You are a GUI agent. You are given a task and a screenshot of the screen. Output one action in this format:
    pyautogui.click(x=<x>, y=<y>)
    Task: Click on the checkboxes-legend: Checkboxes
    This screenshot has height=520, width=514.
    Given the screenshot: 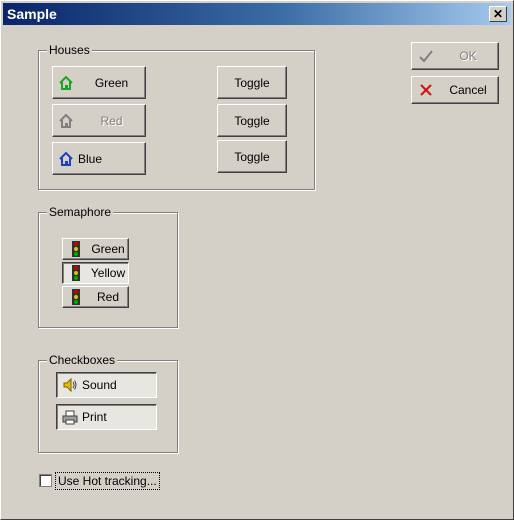 What is the action you would take?
    pyautogui.click(x=82, y=360)
    